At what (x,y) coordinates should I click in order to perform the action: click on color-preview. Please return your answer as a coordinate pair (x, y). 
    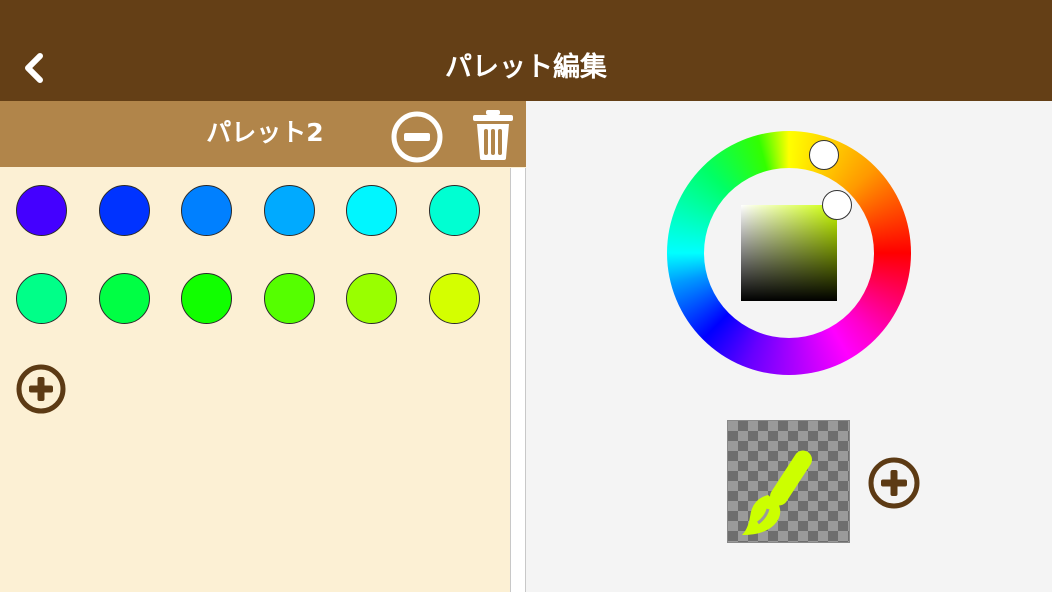
    Looking at the image, I should click on (788, 481).